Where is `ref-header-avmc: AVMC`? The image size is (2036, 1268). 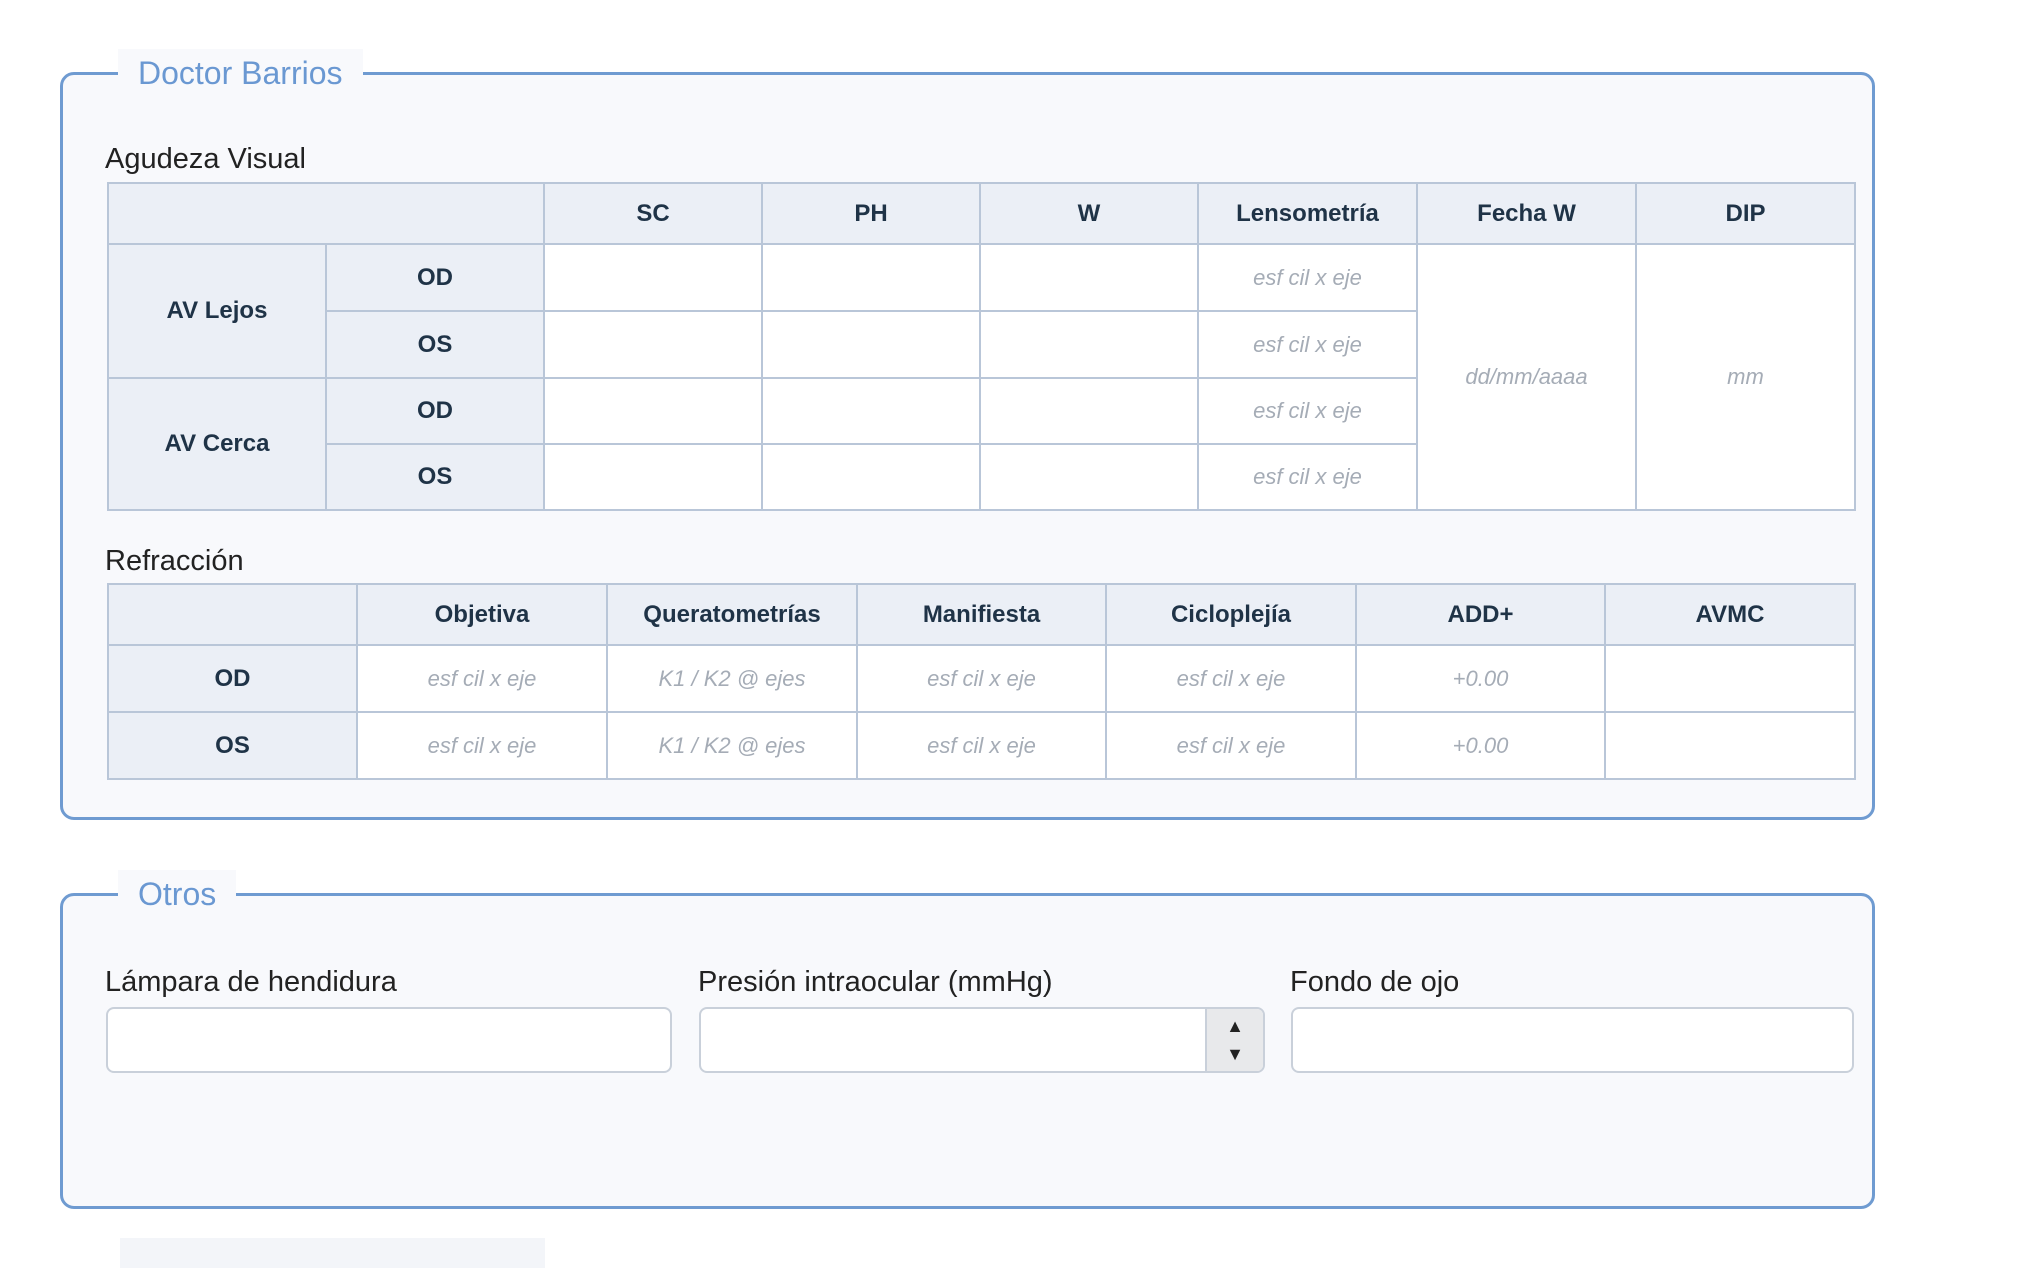
ref-header-avmc: AVMC is located at coordinates (1730, 614).